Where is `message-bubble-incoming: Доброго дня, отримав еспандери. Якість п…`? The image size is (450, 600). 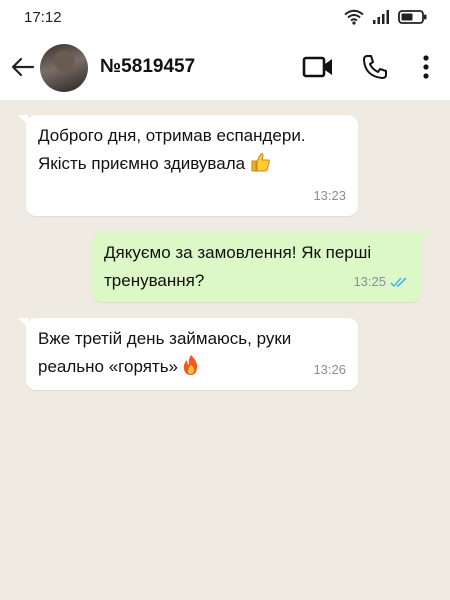
message-bubble-incoming: Доброго дня, отримав еспандери. Якість п… is located at coordinates (188, 165).